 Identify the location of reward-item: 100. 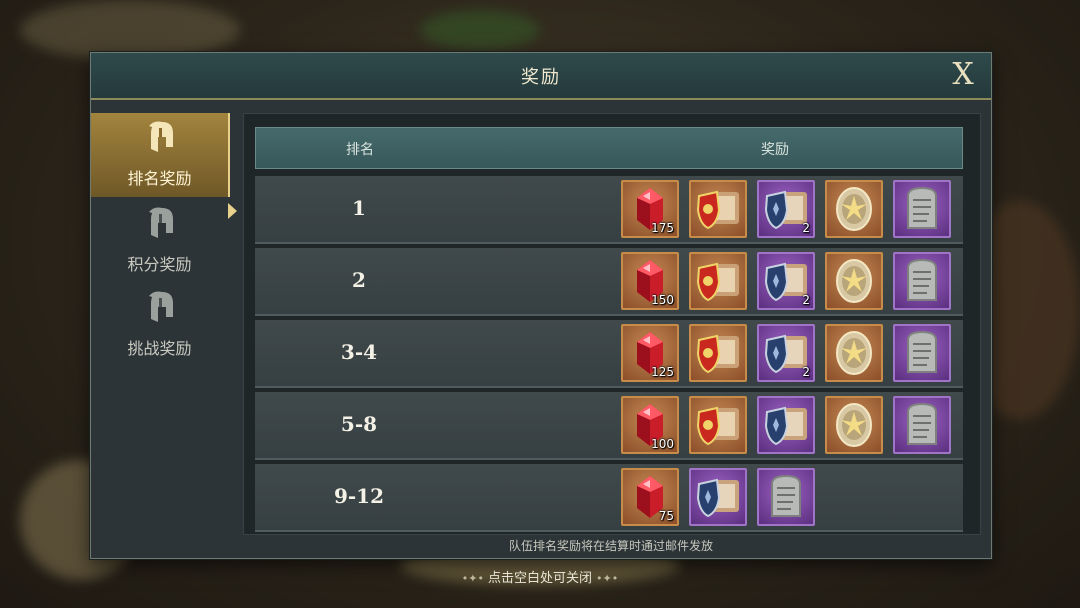
(650, 425).